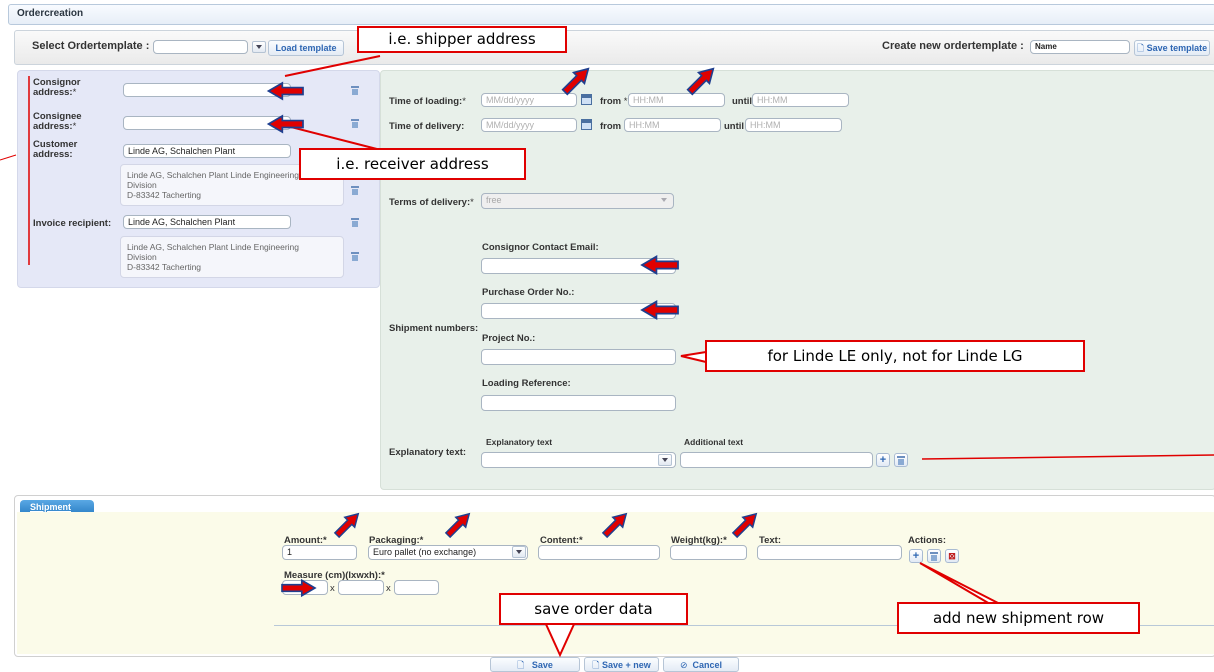 Image resolution: width=1214 pixels, height=672 pixels. Describe the element at coordinates (952, 556) in the screenshot. I see `delete-row-icon: ⊠` at that location.